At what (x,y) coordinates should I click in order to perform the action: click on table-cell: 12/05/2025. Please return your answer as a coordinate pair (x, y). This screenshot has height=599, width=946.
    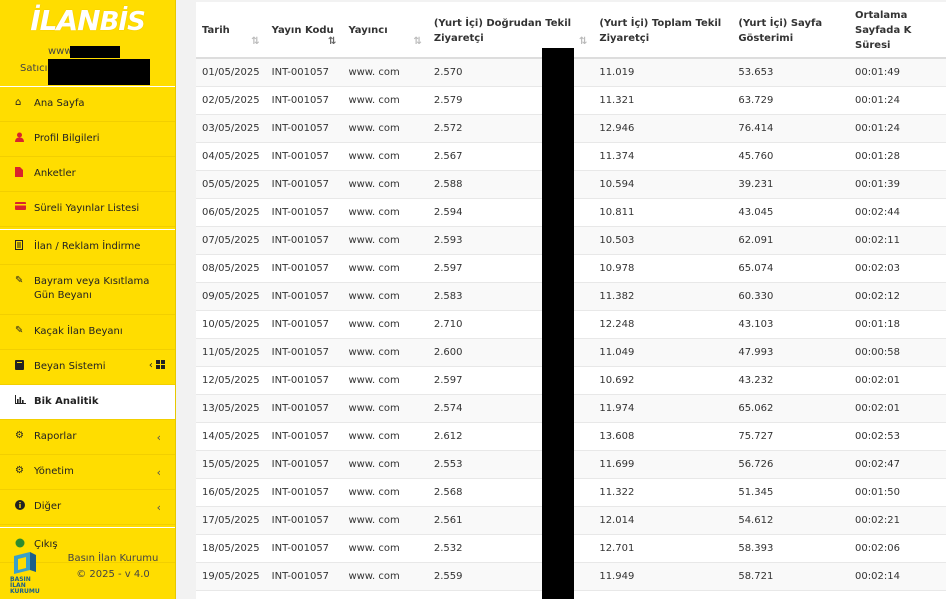
    Looking at the image, I should click on (231, 379).